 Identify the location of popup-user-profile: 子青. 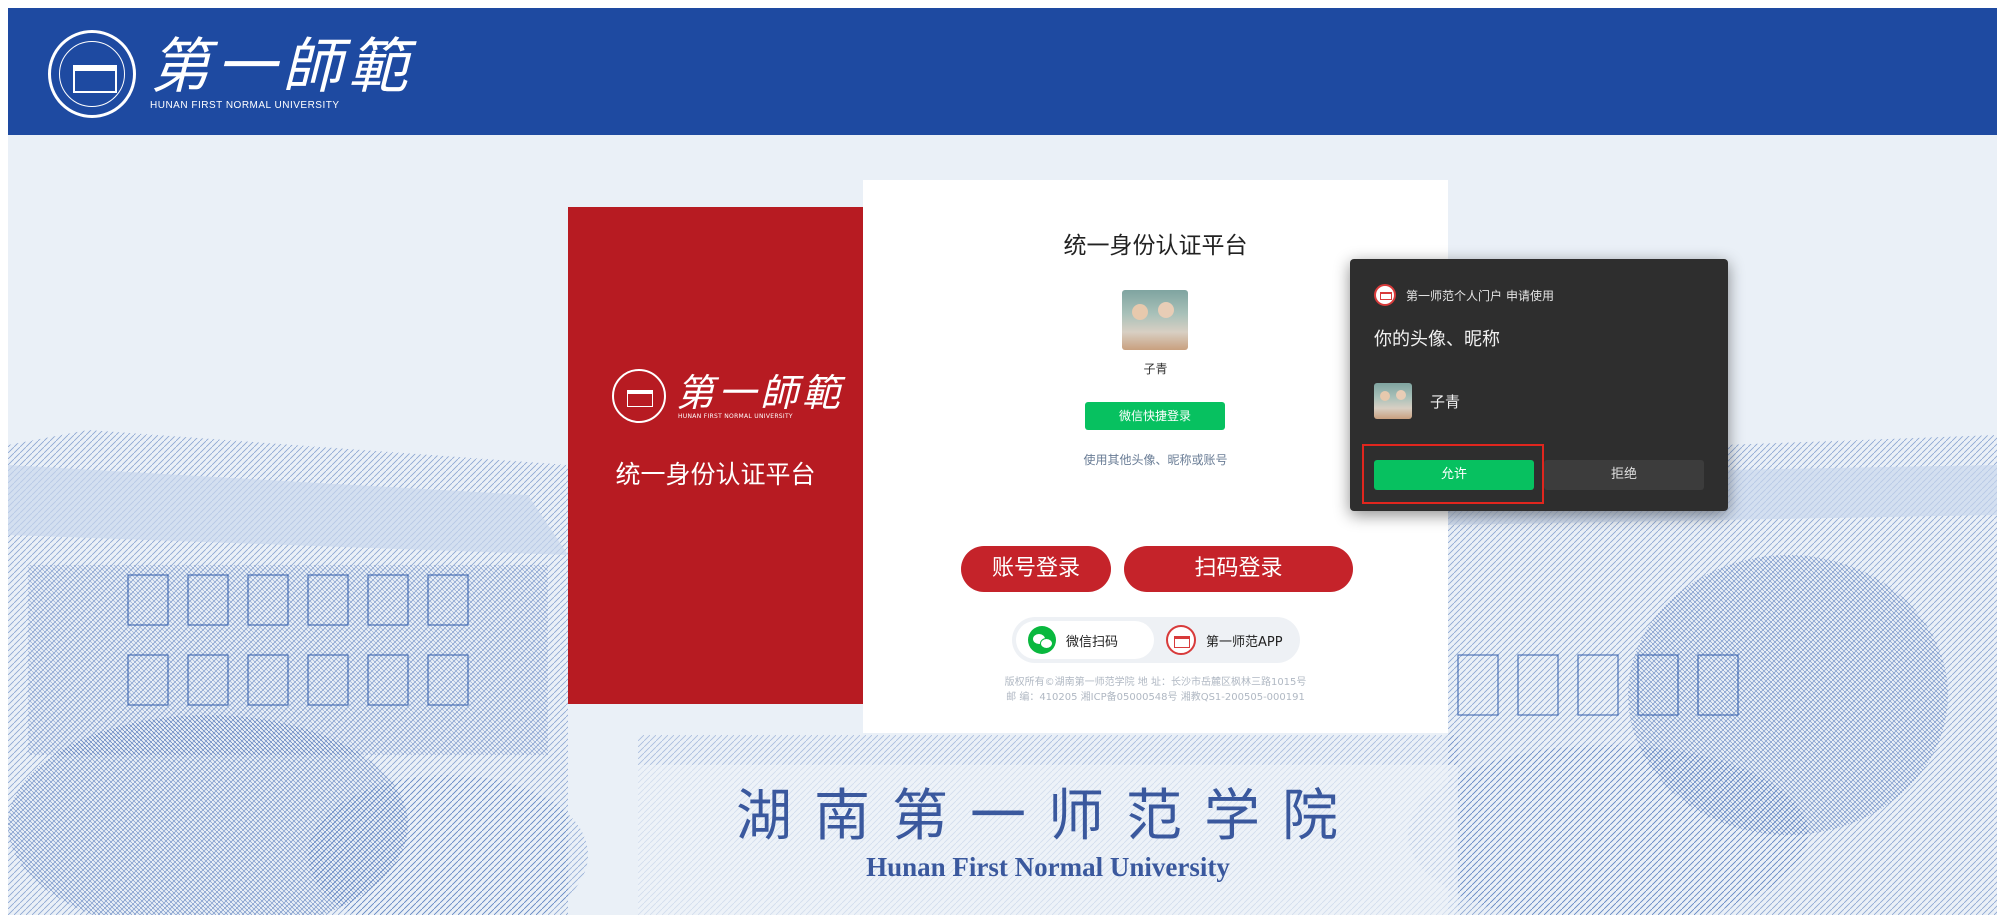
(1417, 401).